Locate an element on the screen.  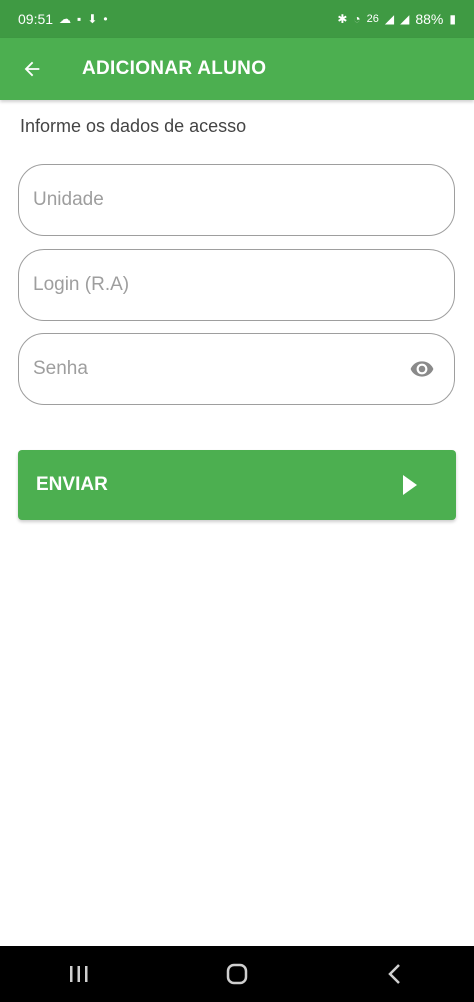
arrow-left-icon is located at coordinates (32, 69).